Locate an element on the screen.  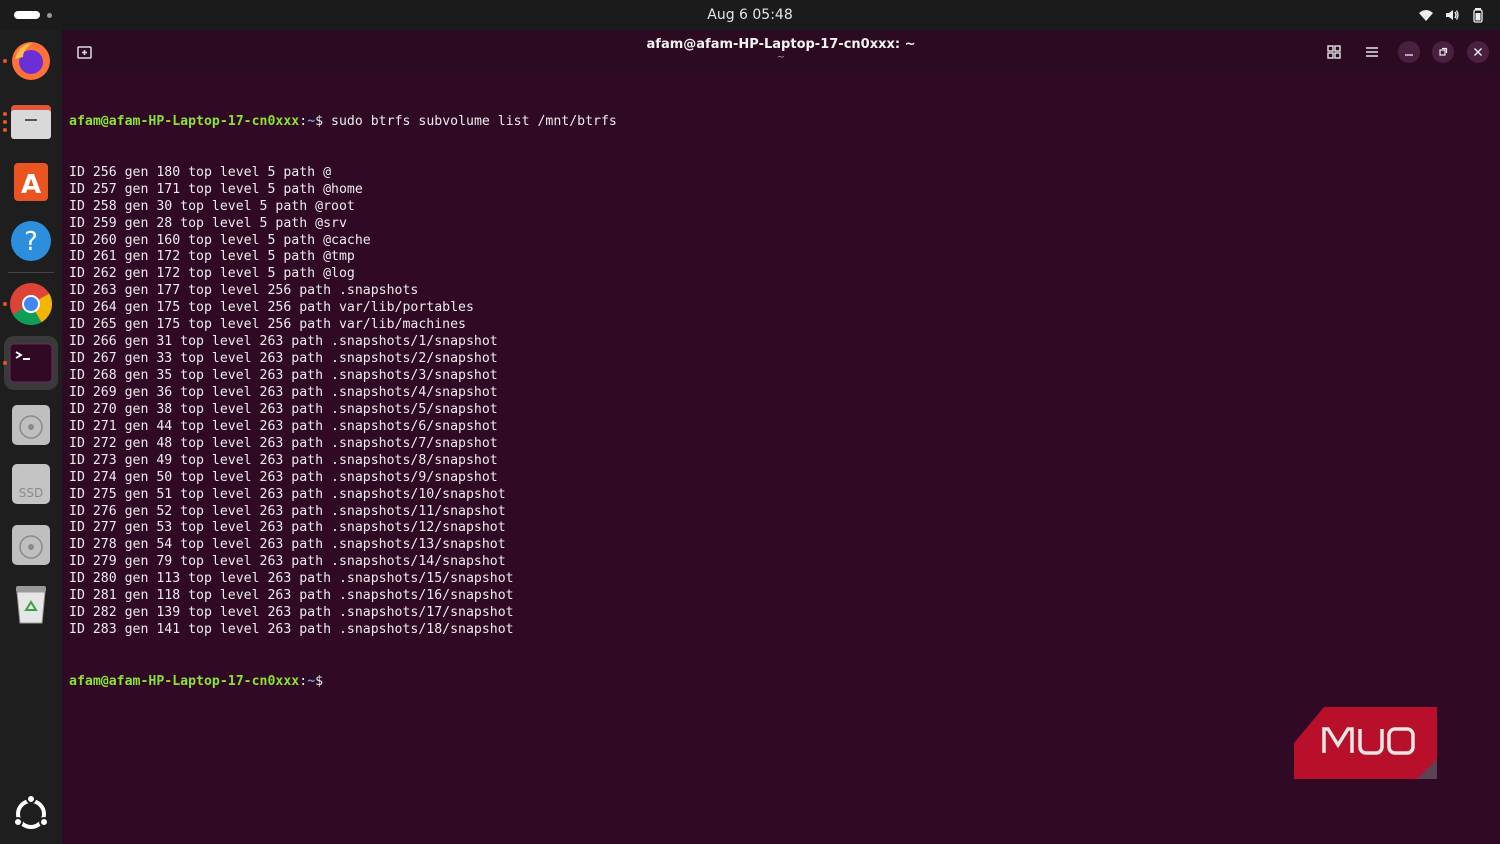
output-line: ID 259 gen 28 top level 5 path @srv is located at coordinates (208, 223).